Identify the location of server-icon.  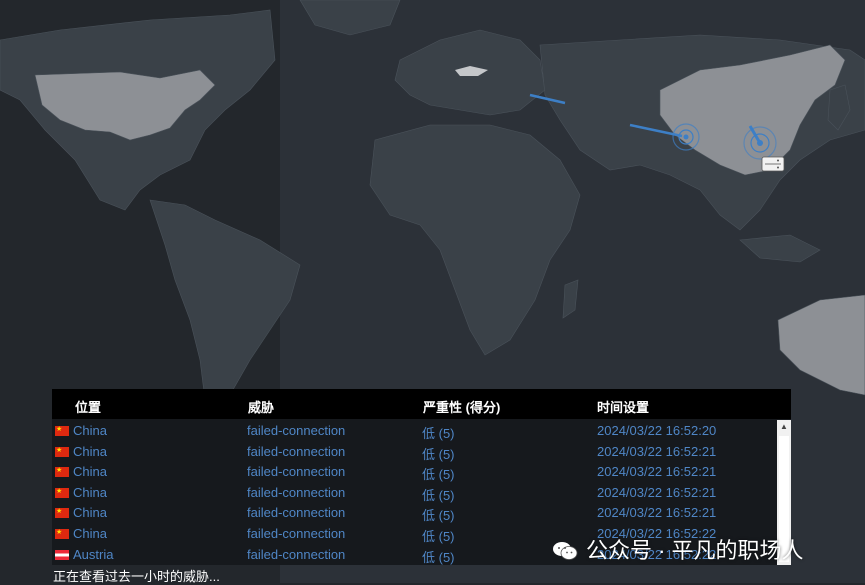
(773, 164).